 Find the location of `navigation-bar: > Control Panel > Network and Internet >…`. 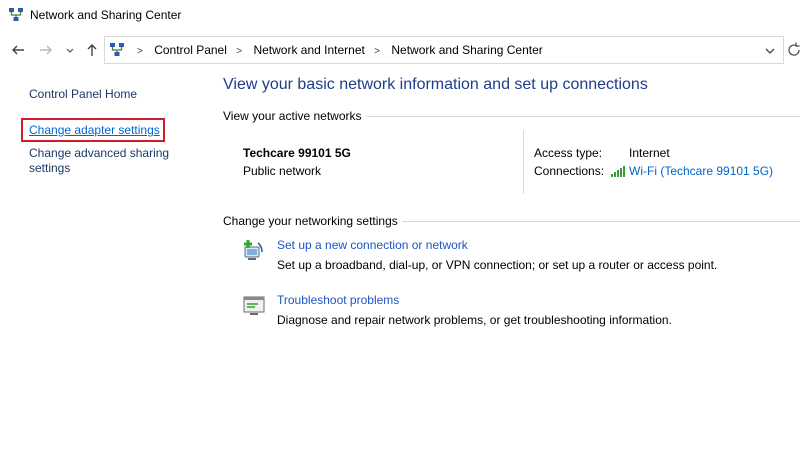

navigation-bar: > Control Panel > Network and Internet >… is located at coordinates (400, 50).